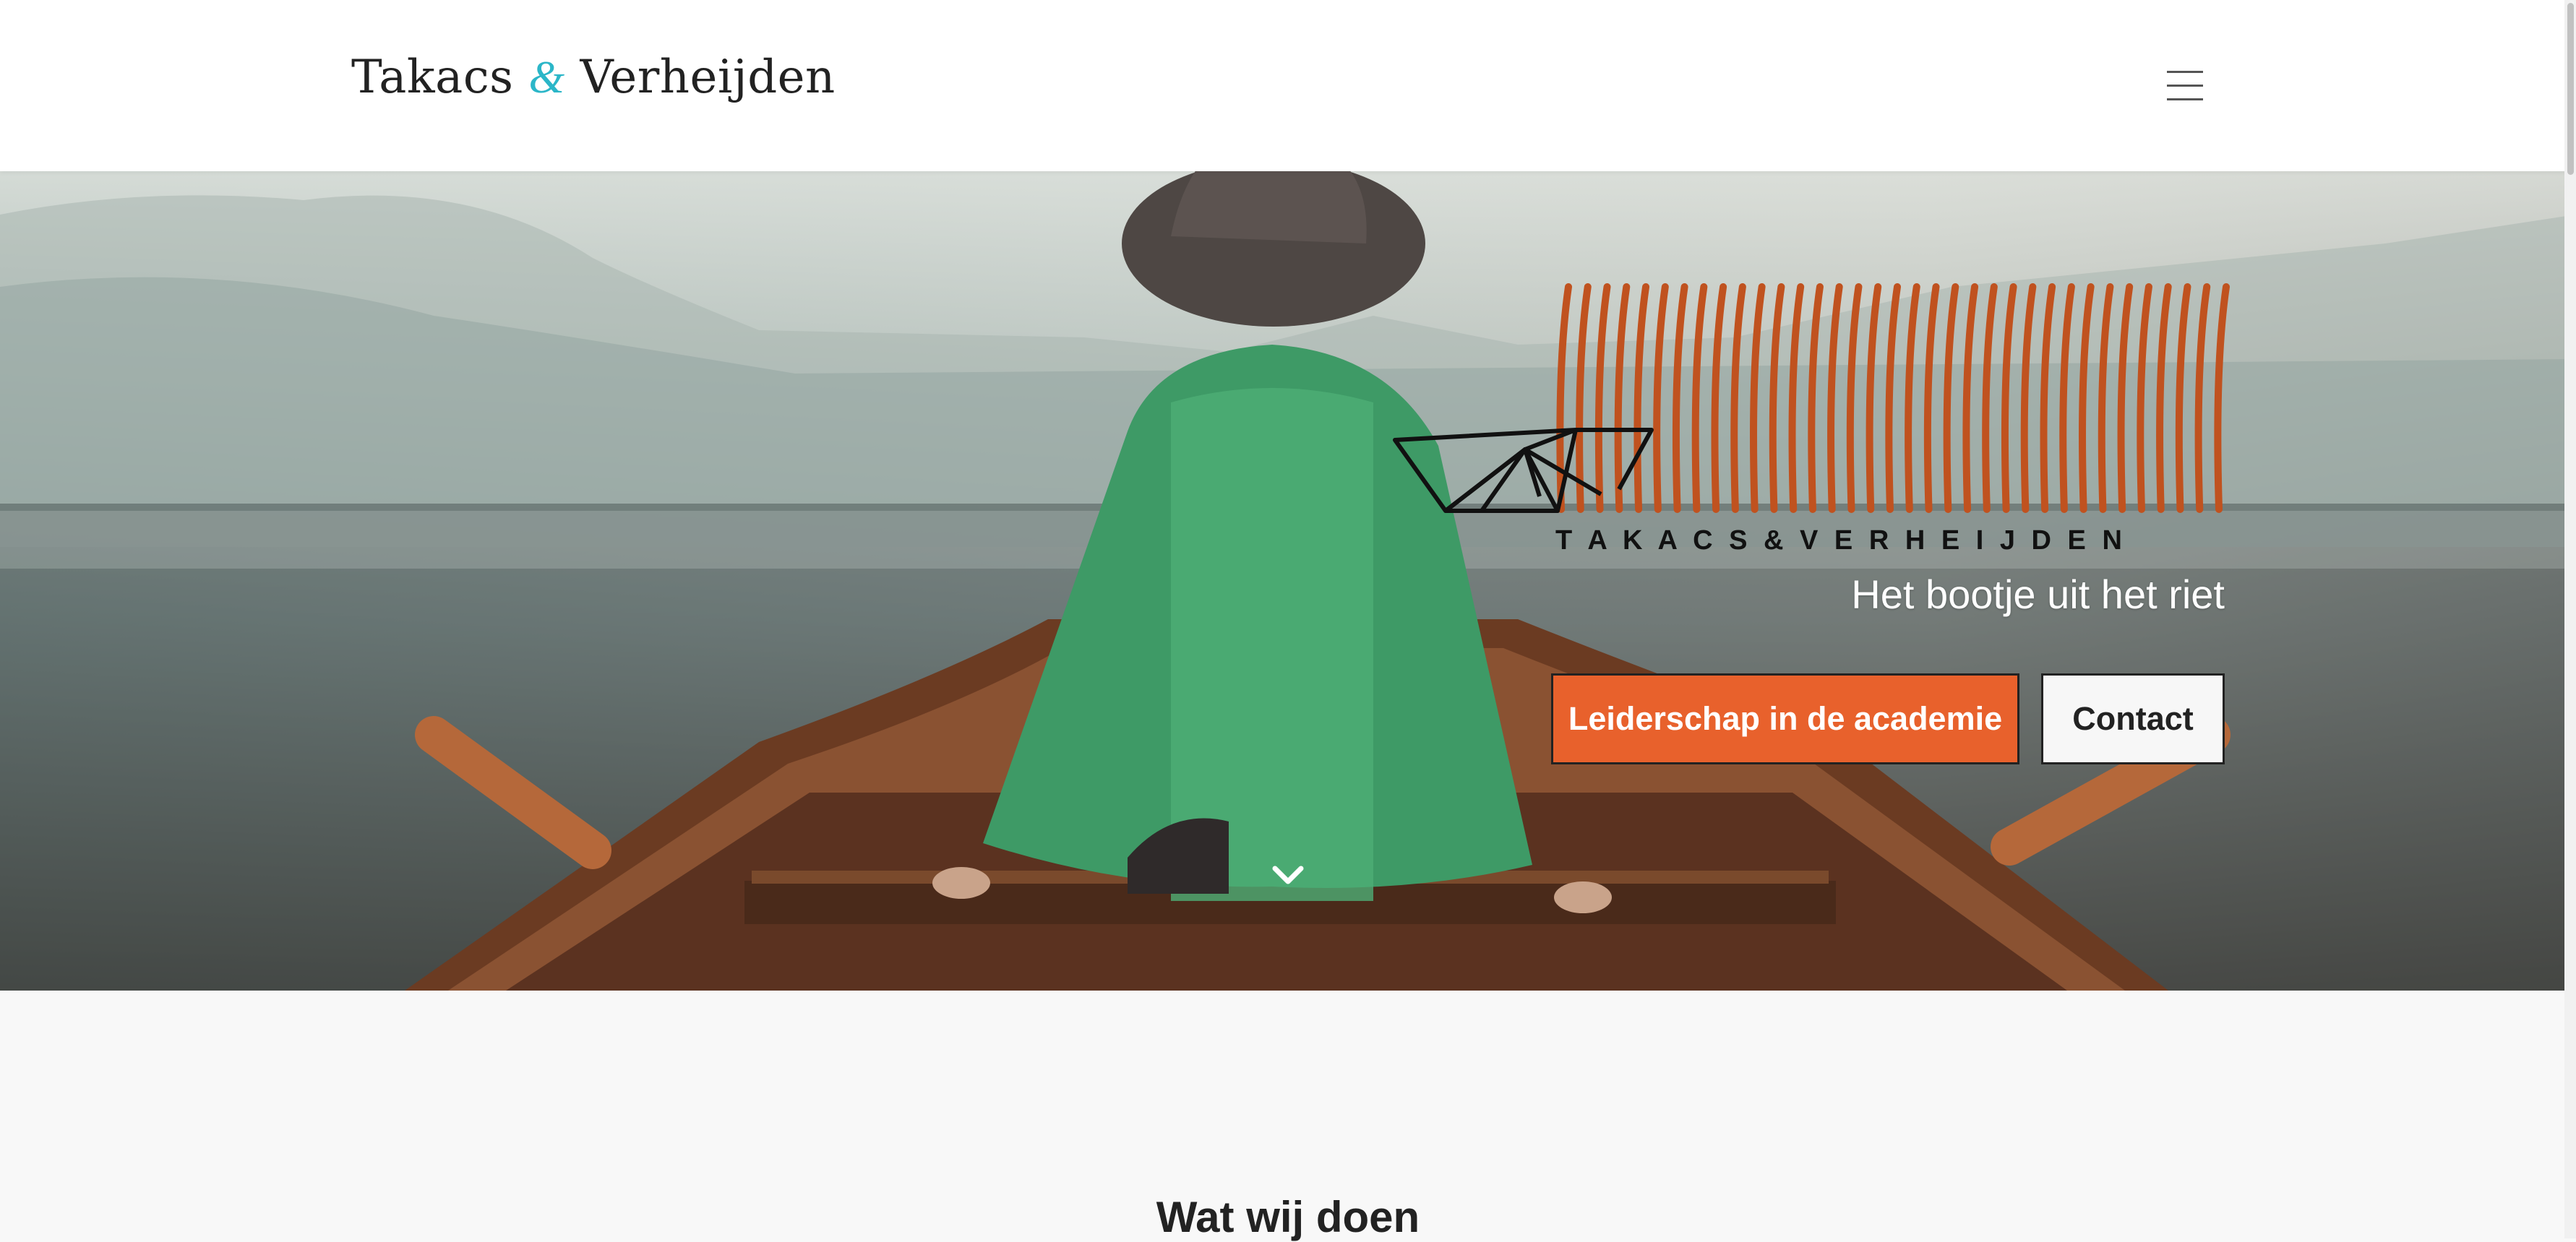  I want to click on site-logo: Takacs & Verheijden, so click(594, 77).